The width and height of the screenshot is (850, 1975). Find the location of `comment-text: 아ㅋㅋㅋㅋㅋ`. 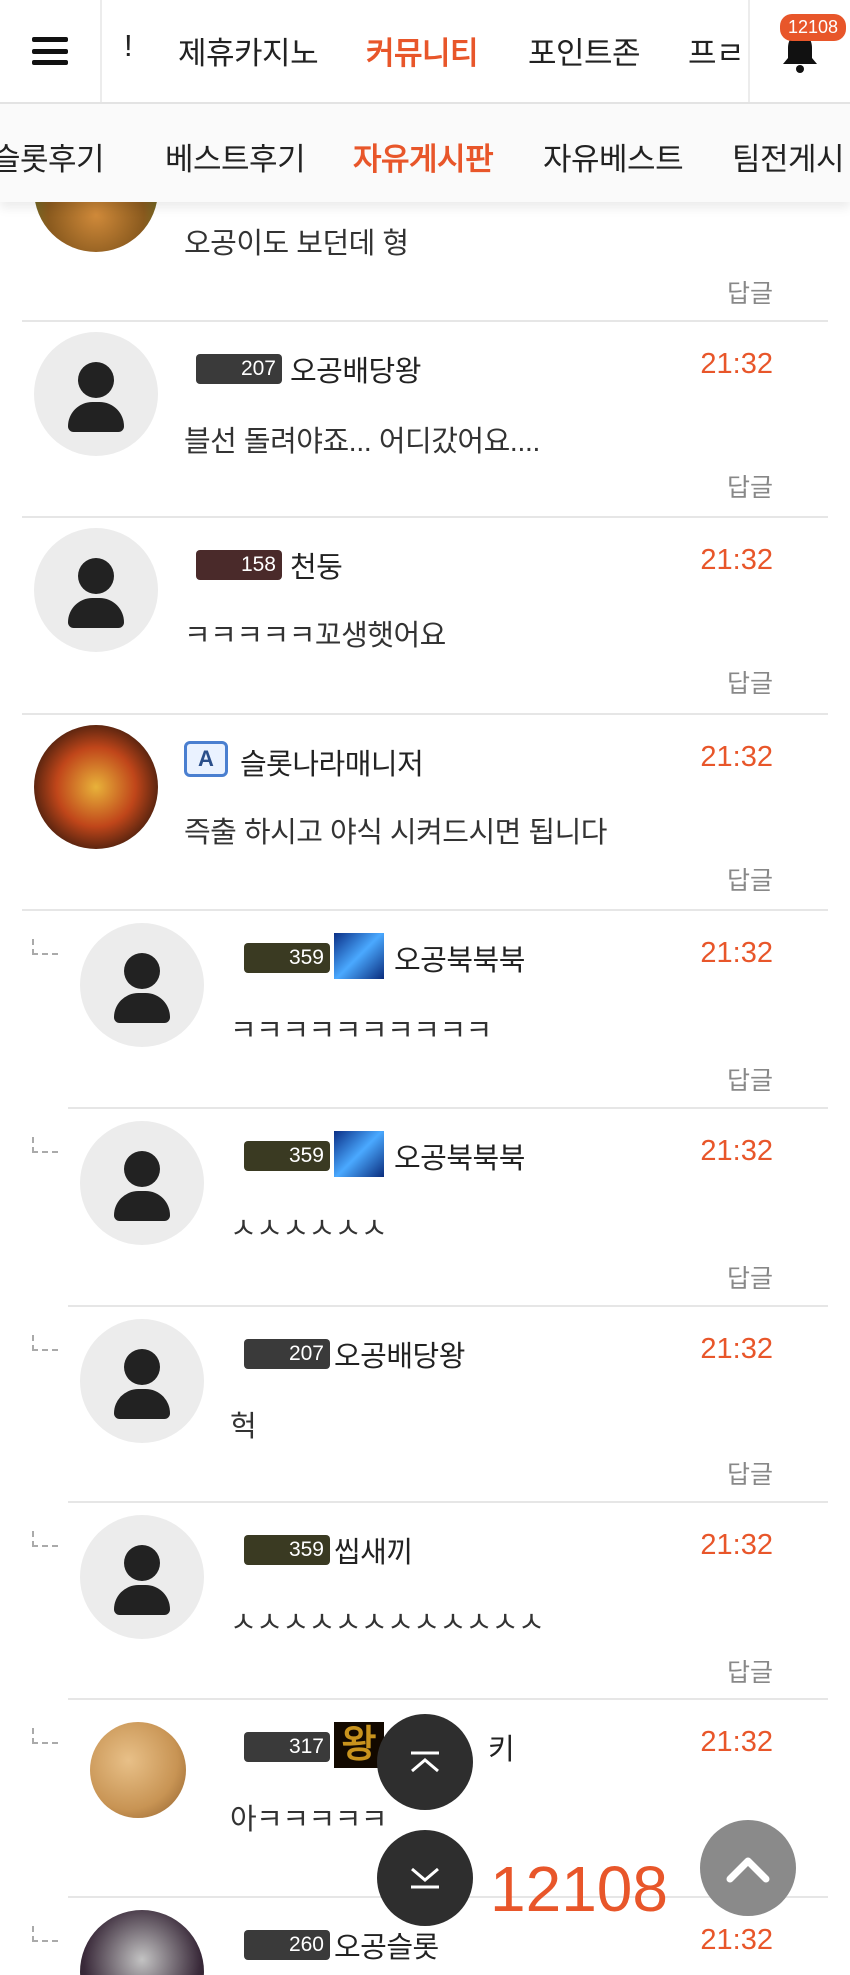

comment-text: 아ㅋㅋㅋㅋㅋ is located at coordinates (309, 1820).